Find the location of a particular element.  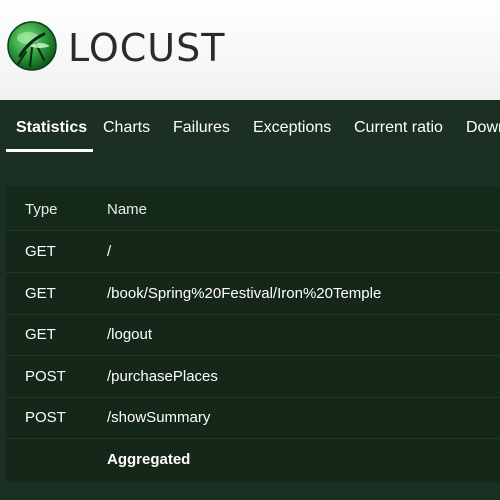

aggregated-row: Aggregated is located at coordinates (253, 459).